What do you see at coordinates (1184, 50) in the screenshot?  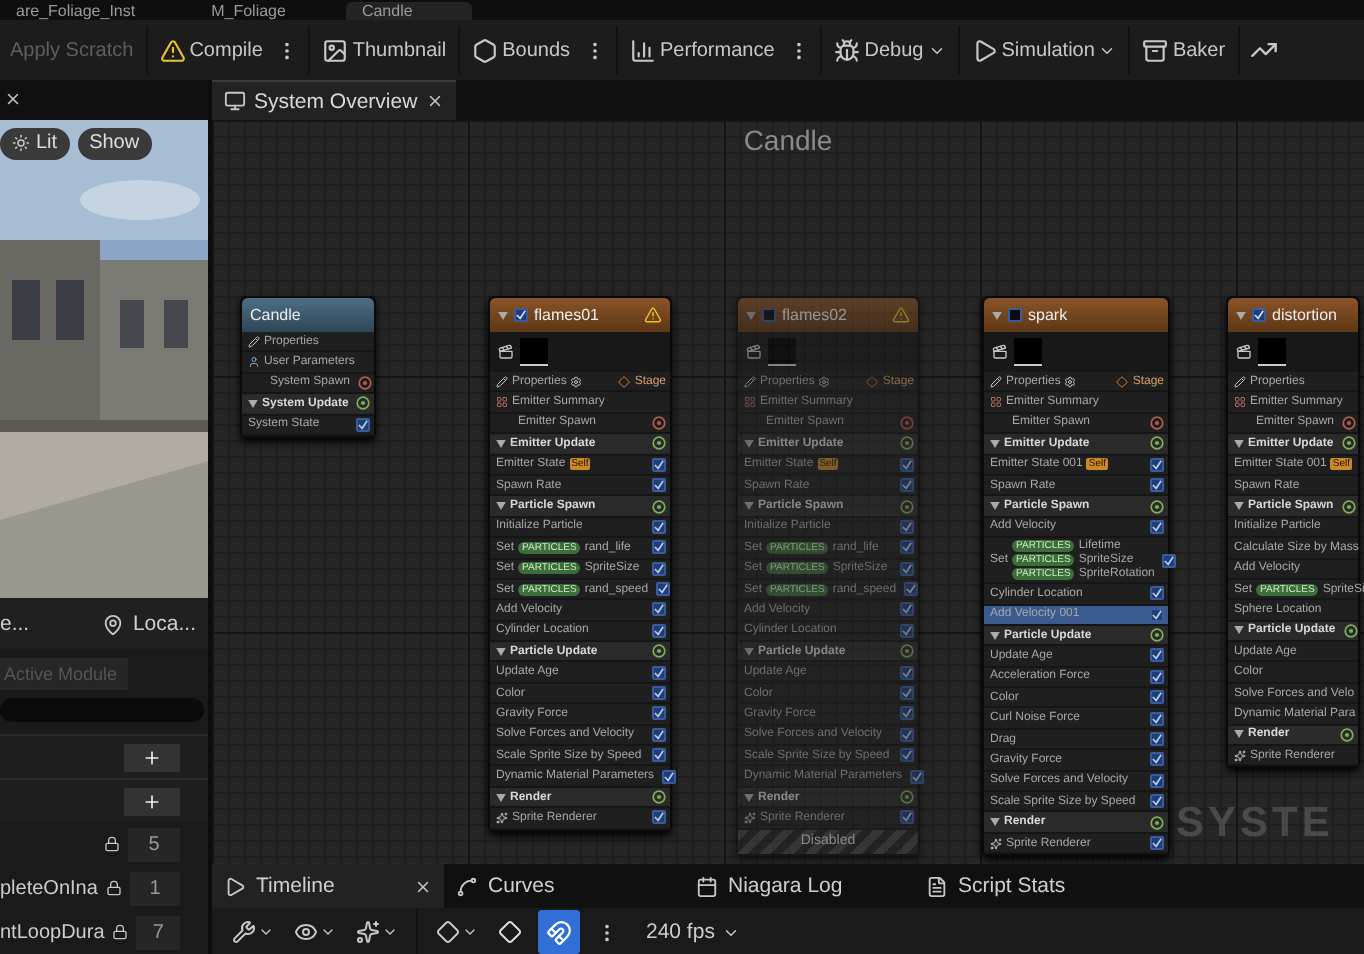 I see `toolbar-button: Baker` at bounding box center [1184, 50].